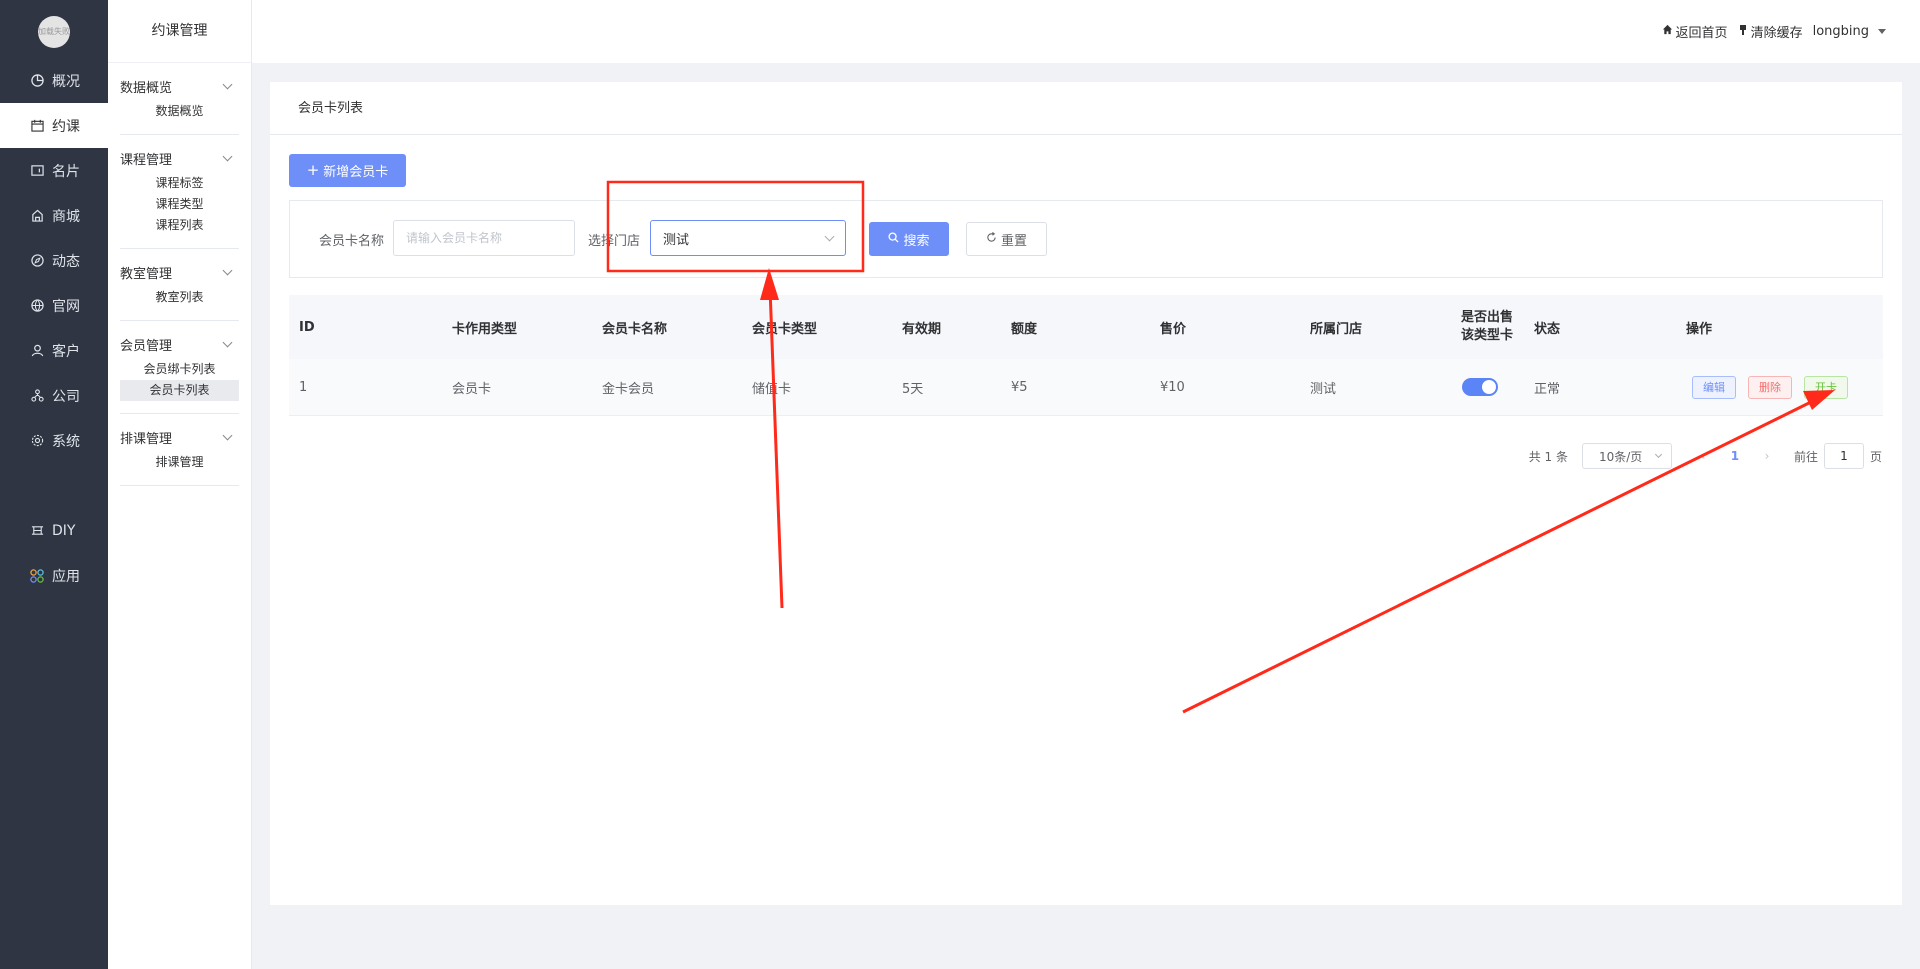  Describe the element at coordinates (1626, 456) in the screenshot. I see `page-size-select: 10条/页` at that location.